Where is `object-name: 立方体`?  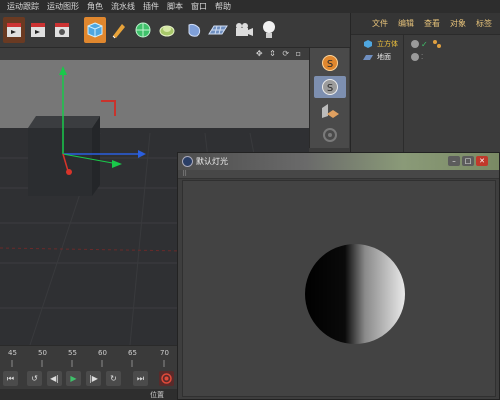
object-name: 立方体 is located at coordinates (387, 44).